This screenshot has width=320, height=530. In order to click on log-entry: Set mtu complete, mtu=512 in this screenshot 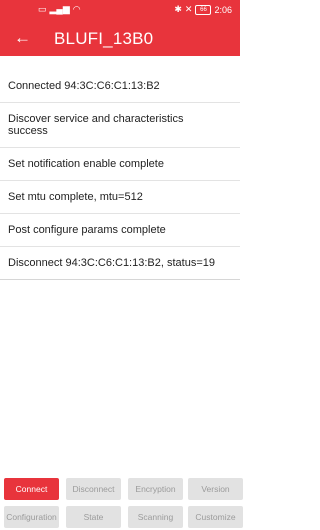, I will do `click(120, 197)`.